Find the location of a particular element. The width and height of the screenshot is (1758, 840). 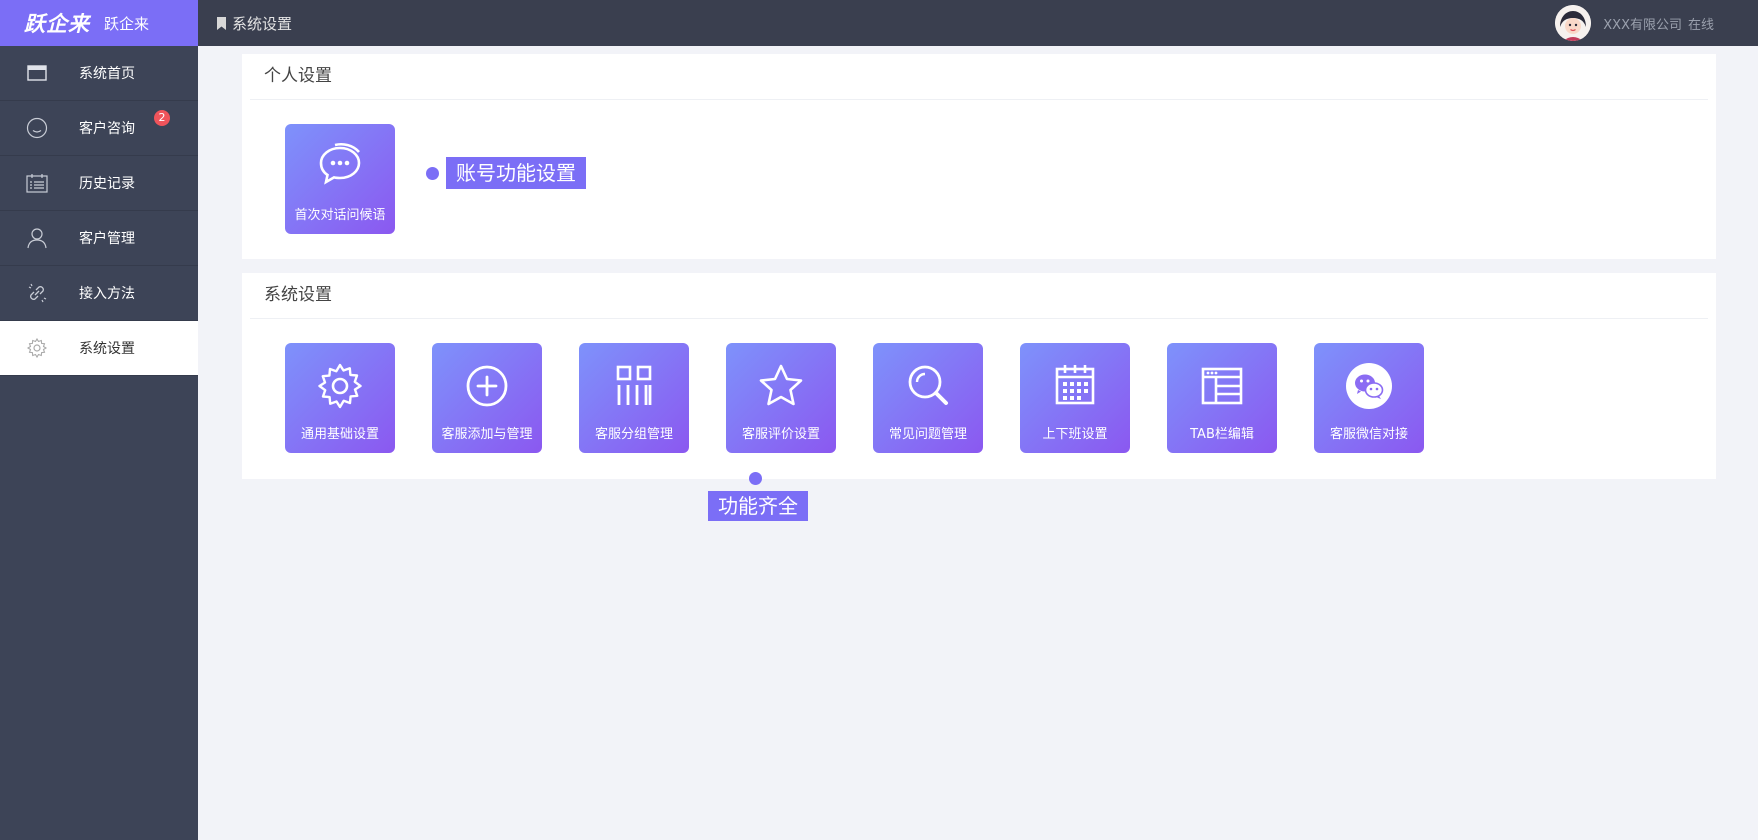

sidebar-item-label: 系统首页 is located at coordinates (107, 74).